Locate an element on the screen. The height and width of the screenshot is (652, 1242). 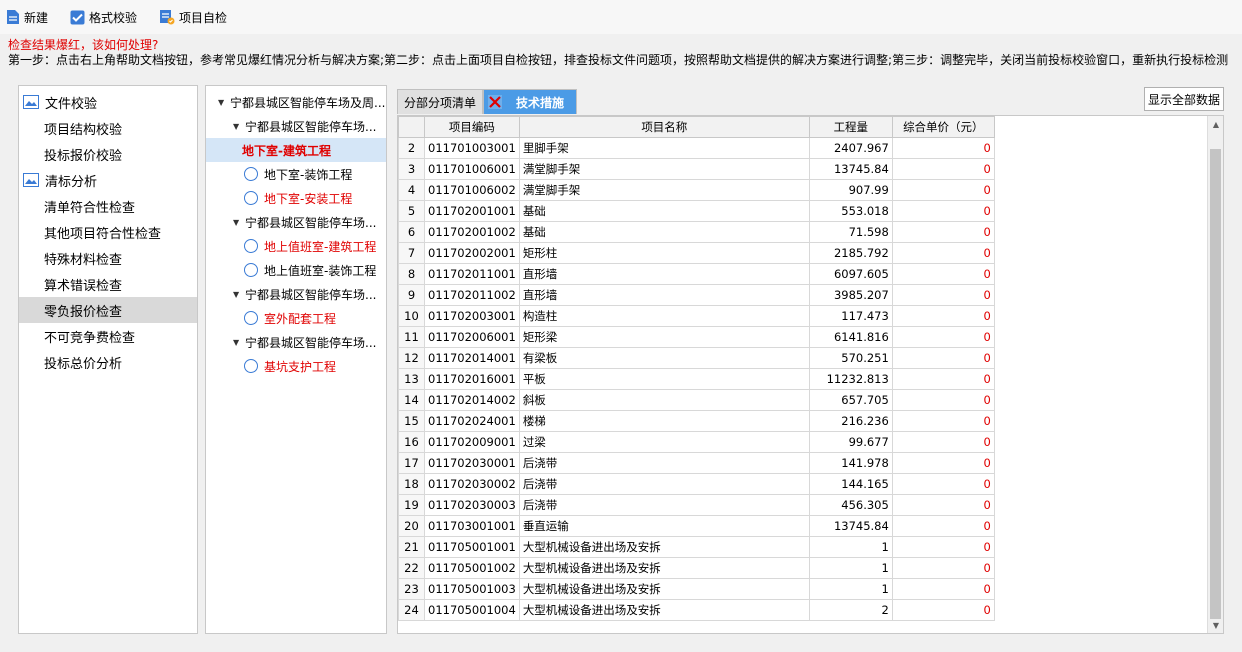
cell-code: 011705001003 is located at coordinates (472, 589).